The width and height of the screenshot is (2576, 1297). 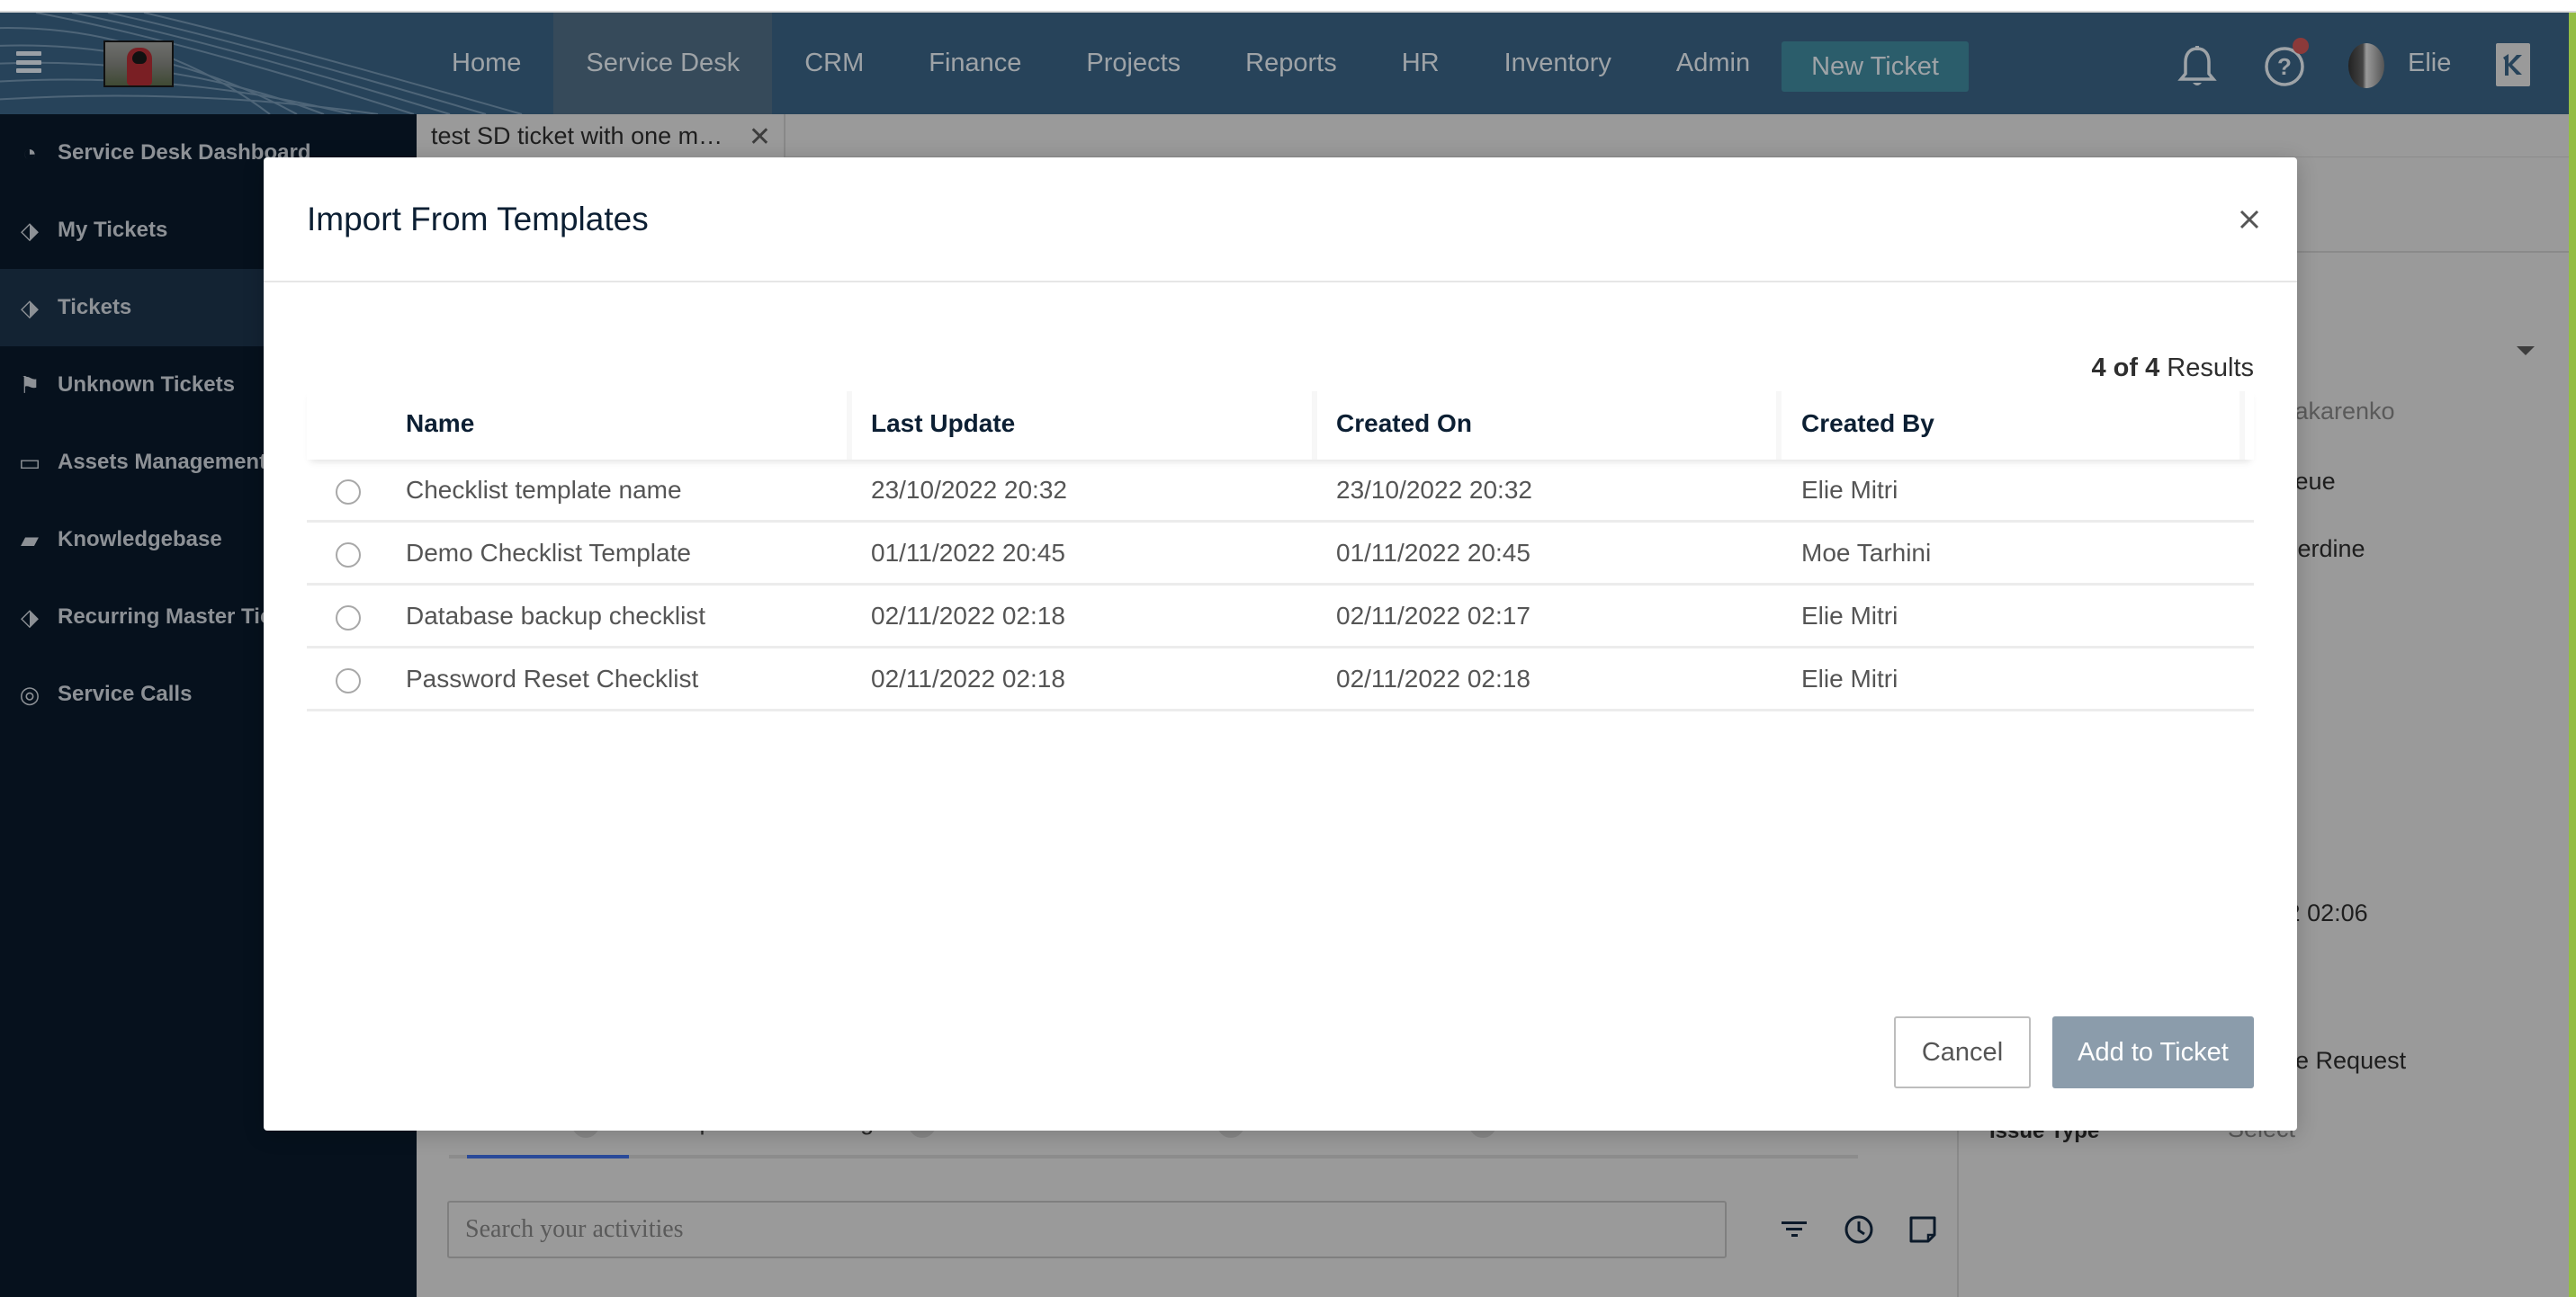 What do you see at coordinates (1868, 424) in the screenshot?
I see `column-header-created-by: Created By` at bounding box center [1868, 424].